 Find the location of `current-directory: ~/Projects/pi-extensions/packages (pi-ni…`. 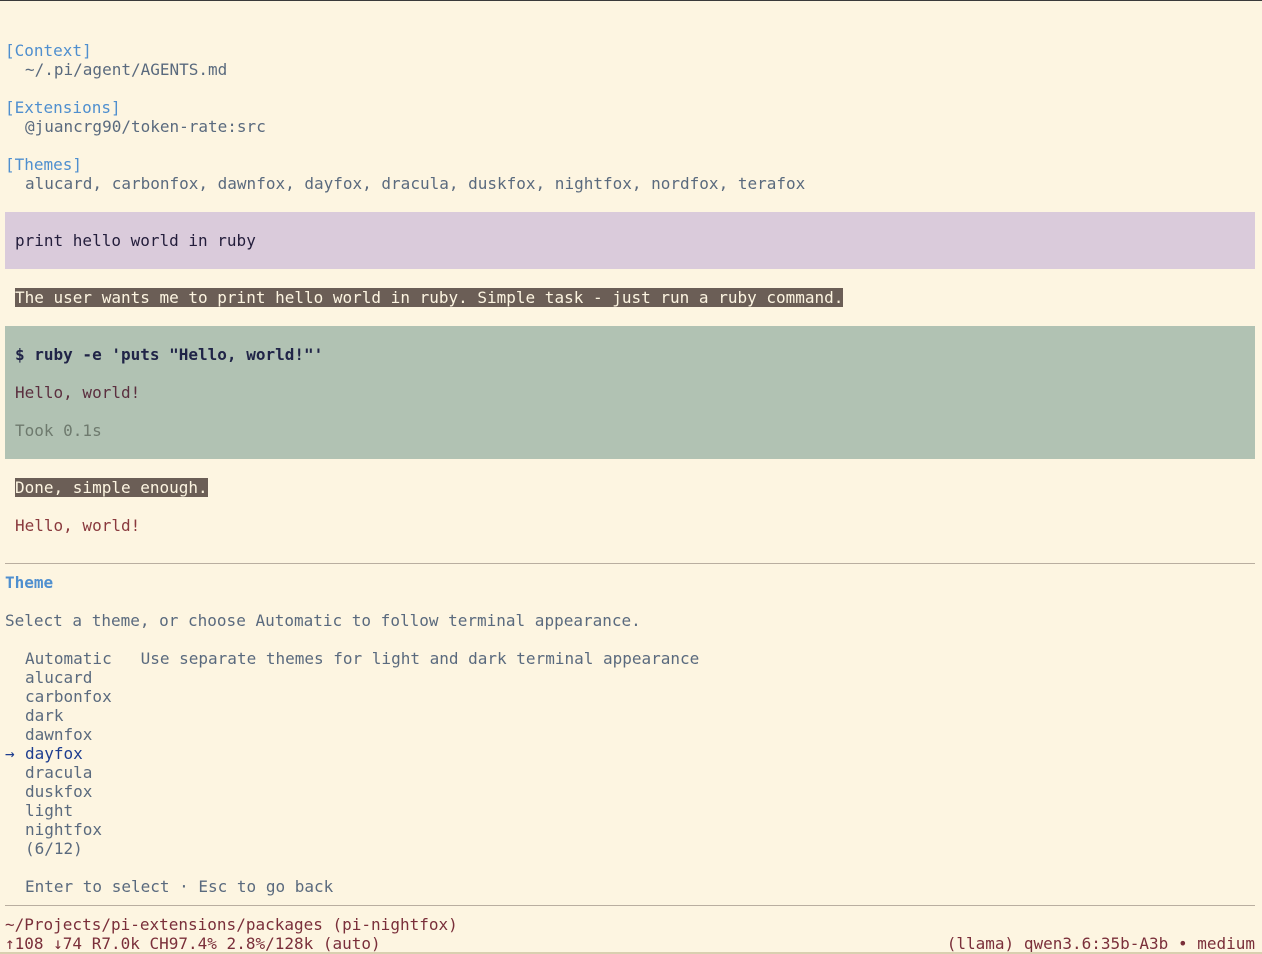

current-directory: ~/Projects/pi-extensions/packages (pi-ni… is located at coordinates (231, 924).